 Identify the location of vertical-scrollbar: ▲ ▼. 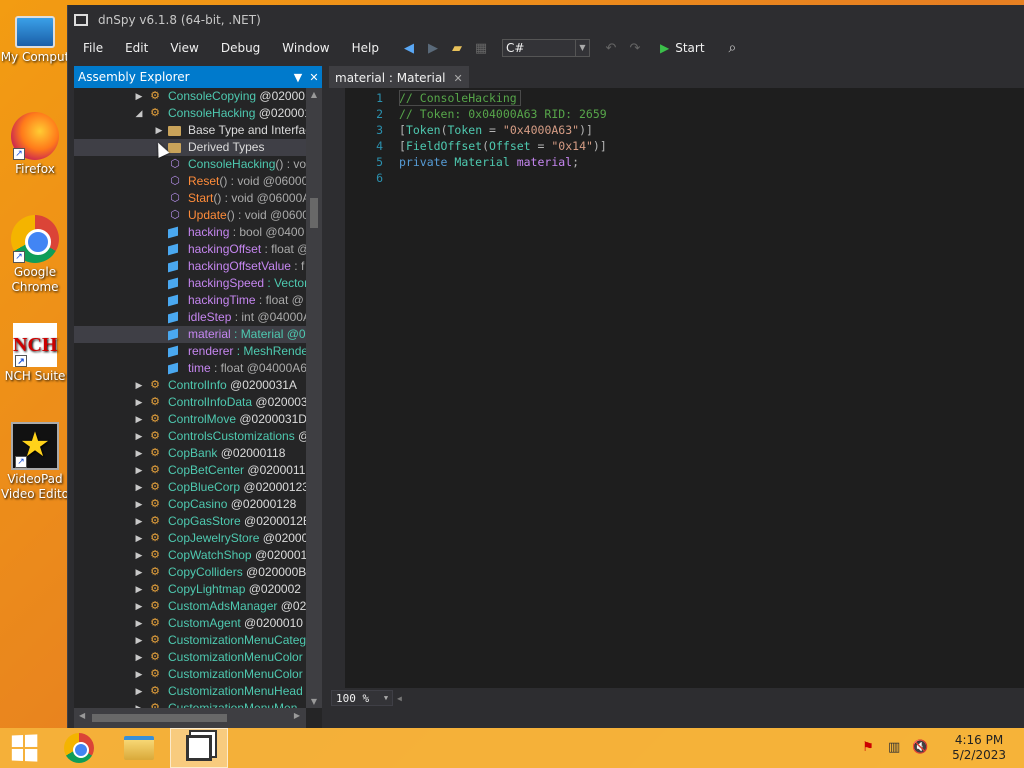
(314, 398).